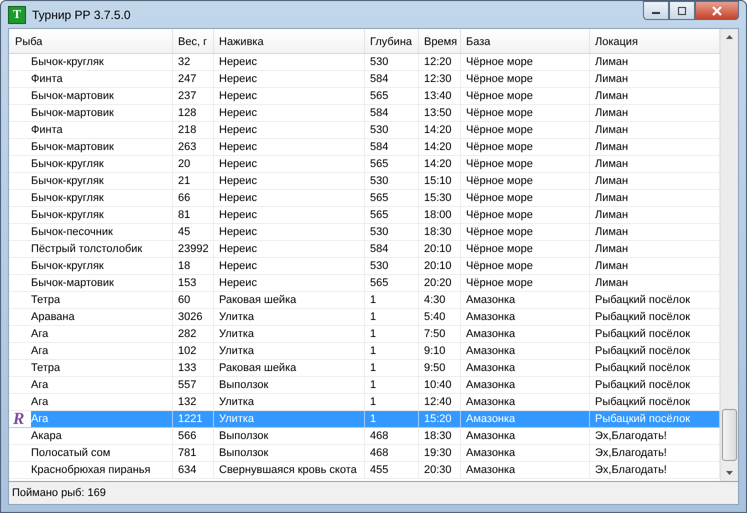  What do you see at coordinates (729, 255) in the screenshot?
I see `scrollbar` at bounding box center [729, 255].